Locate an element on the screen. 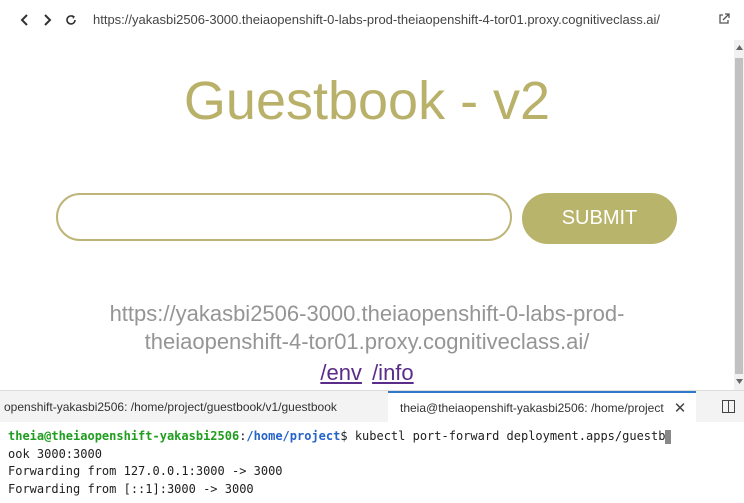  terminal-line: ook 3000:3000 is located at coordinates (55, 453).